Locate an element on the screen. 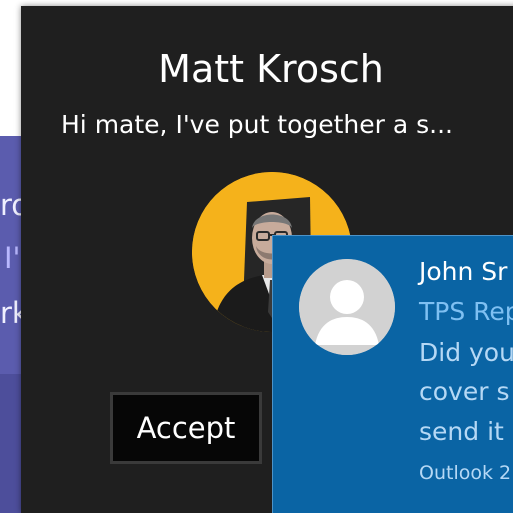 The width and height of the screenshot is (513, 513). mail-subject: TPS Rep is located at coordinates (466, 311).